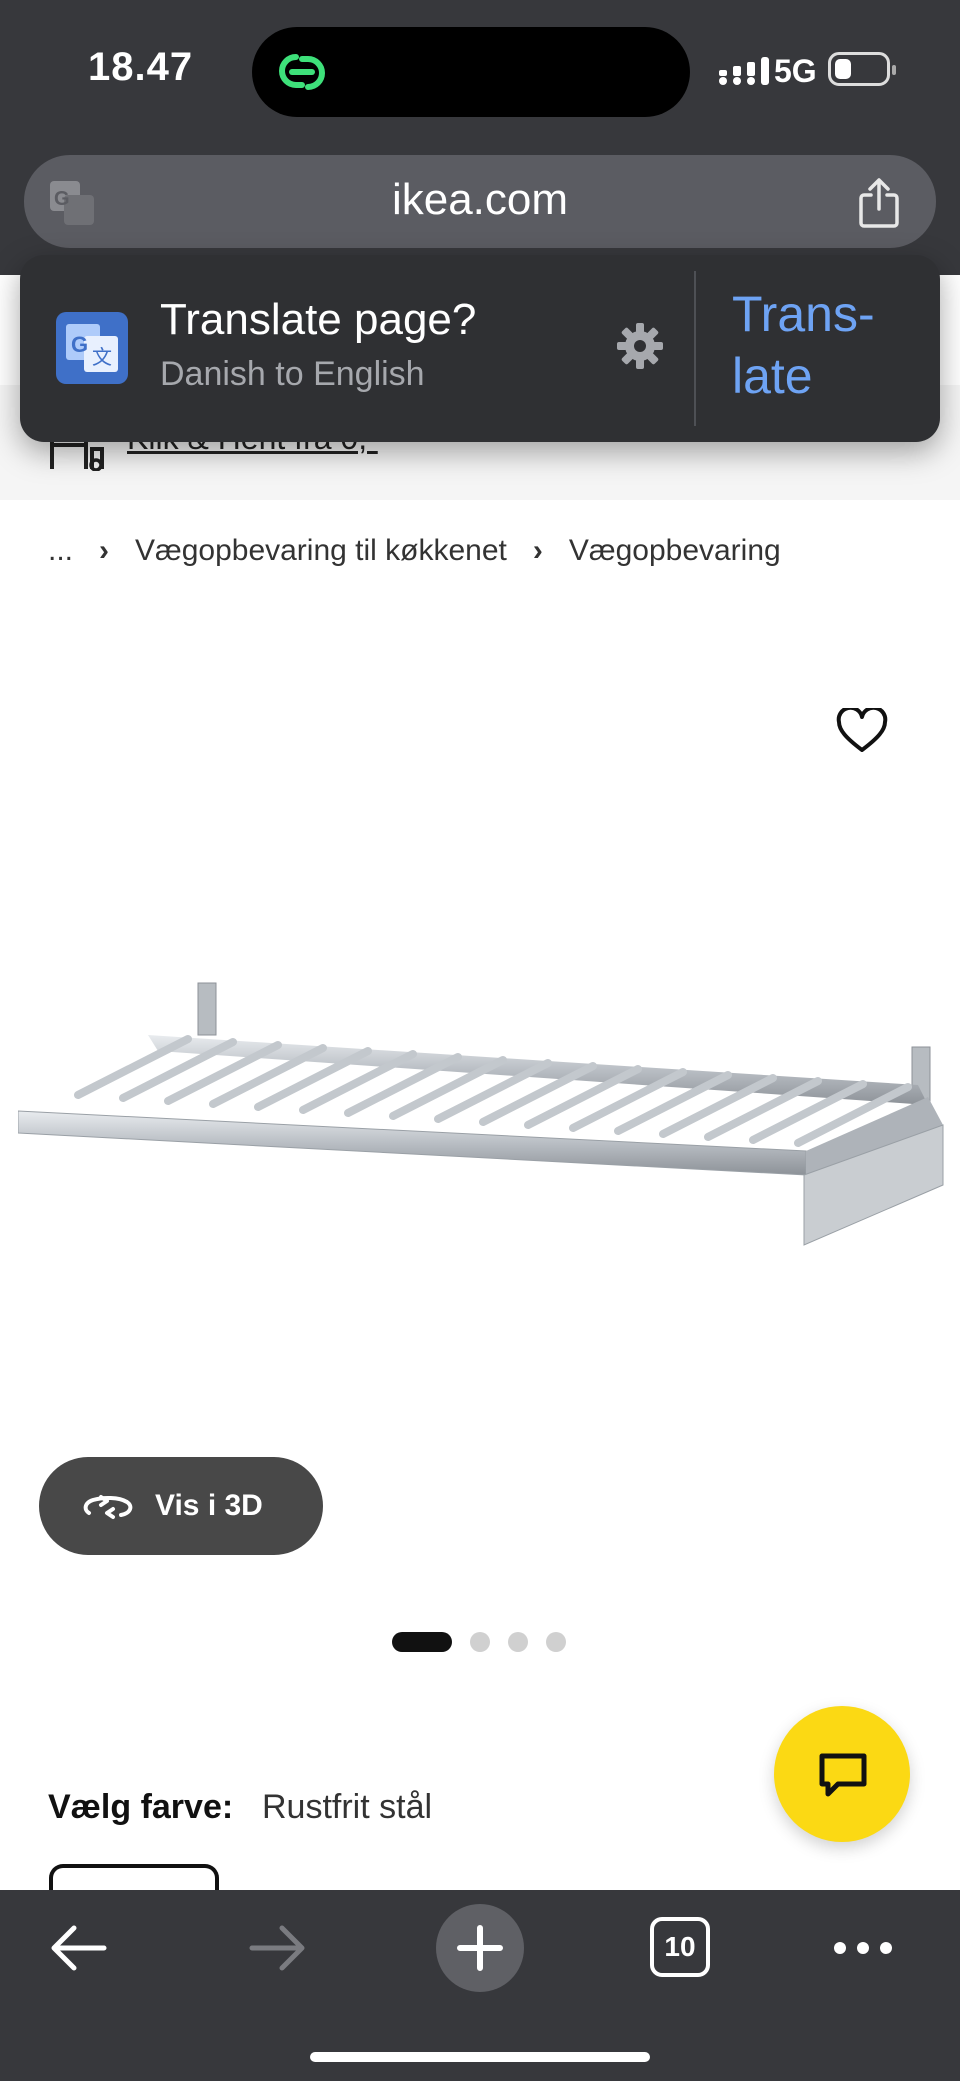 The height and width of the screenshot is (2081, 960). Describe the element at coordinates (318, 319) in the screenshot. I see `translate-title: Translate page?` at that location.